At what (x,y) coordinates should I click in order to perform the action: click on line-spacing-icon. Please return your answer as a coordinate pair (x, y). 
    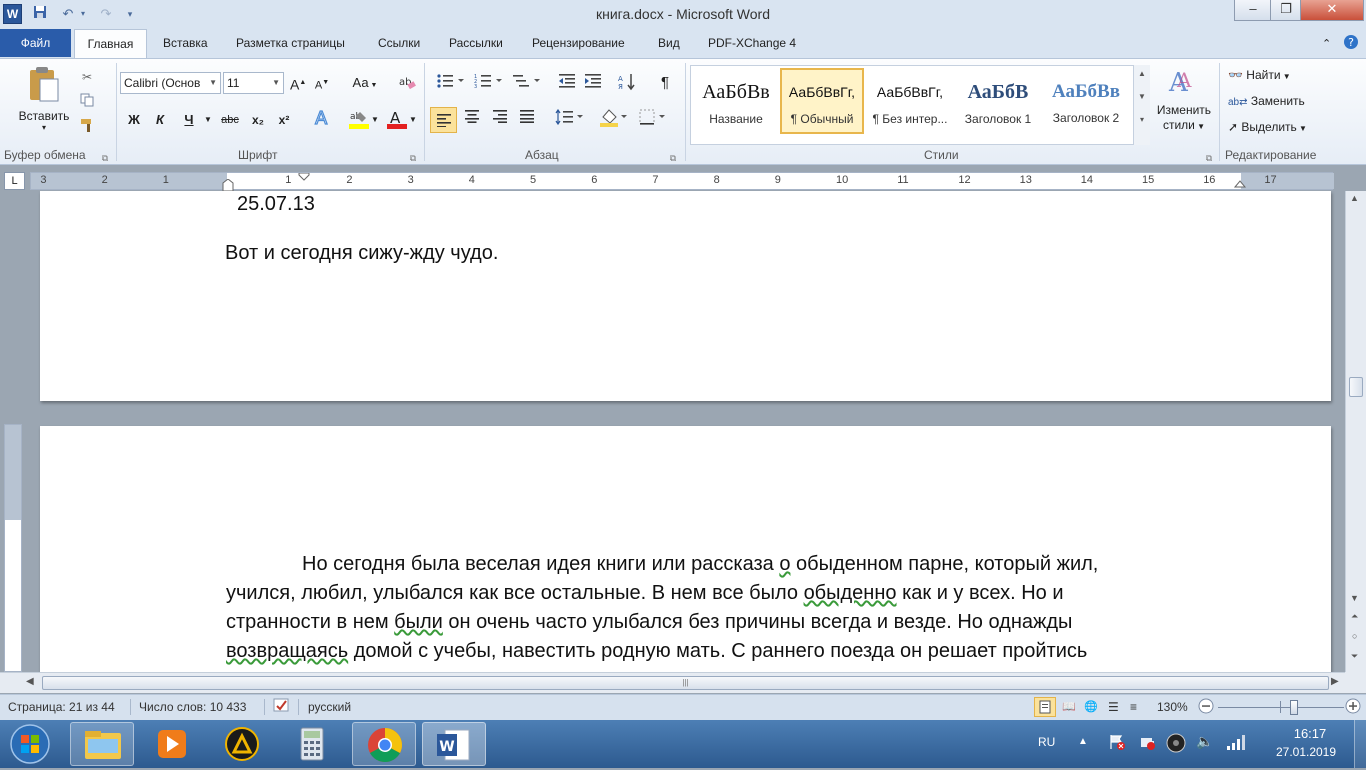
    Looking at the image, I should click on (570, 119).